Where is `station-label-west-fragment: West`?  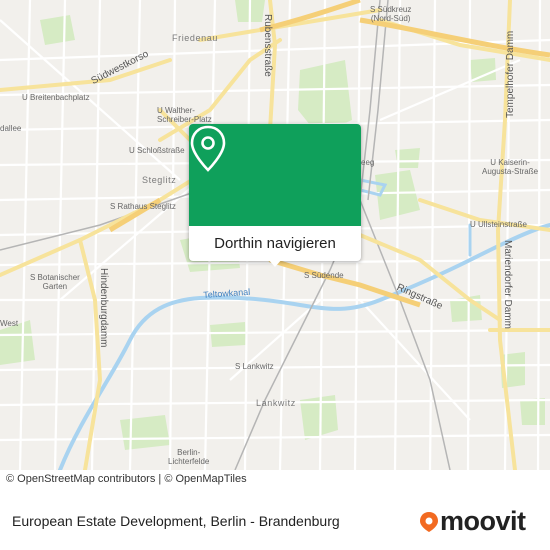
station-label-west-fragment: West is located at coordinates (9, 323).